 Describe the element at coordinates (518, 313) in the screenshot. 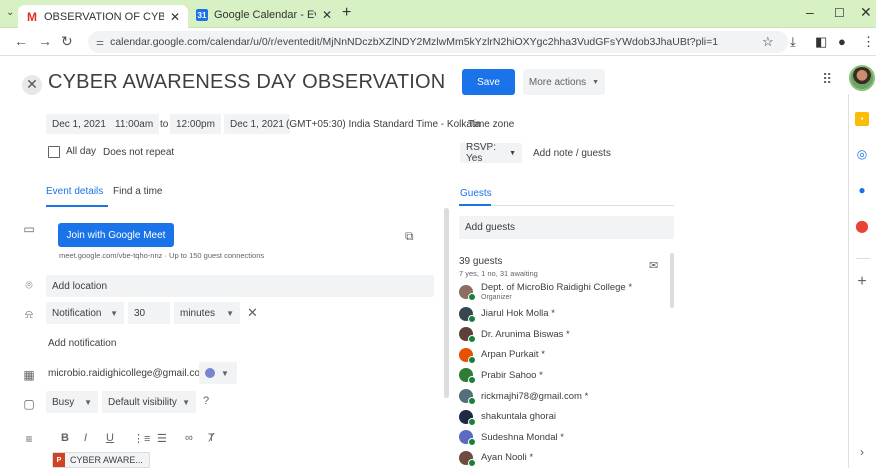

I see `guest-info: Jiarul Hok Molla *` at that location.